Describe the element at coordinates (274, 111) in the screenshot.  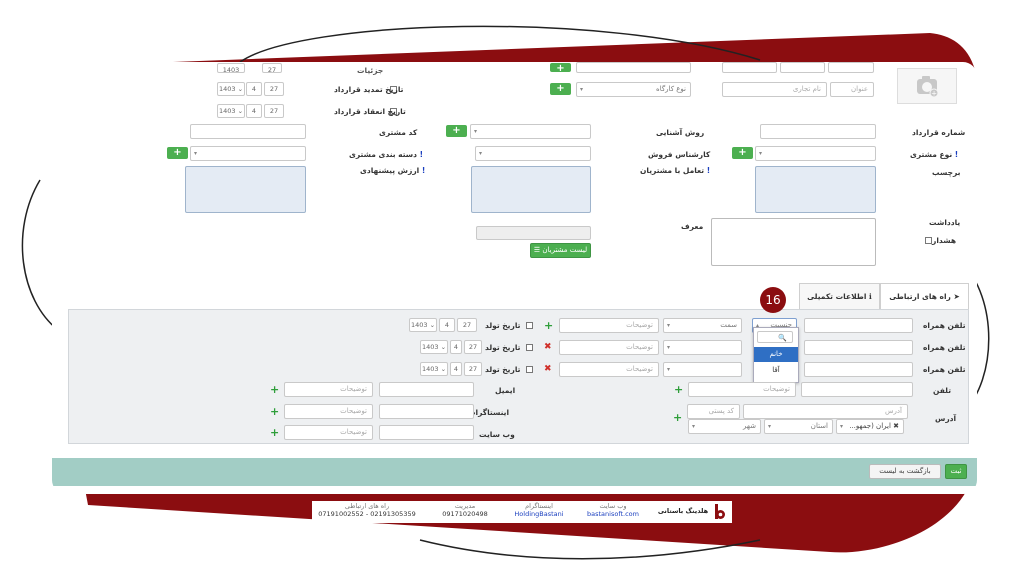
I see `contract-day-select: 27` at that location.